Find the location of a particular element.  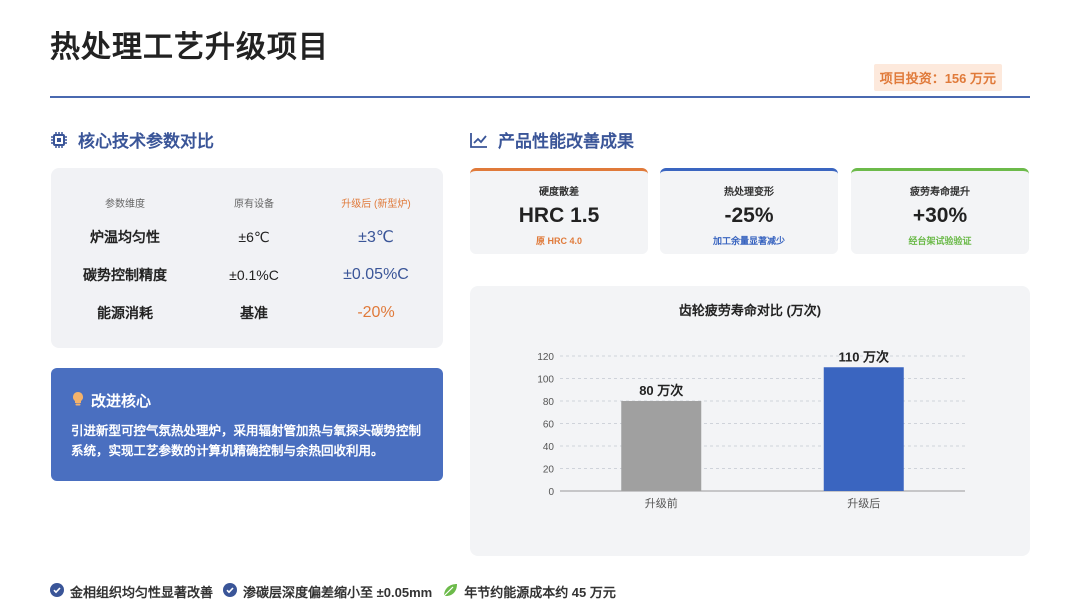

param-name: 碳势控制精度 is located at coordinates (125, 275).